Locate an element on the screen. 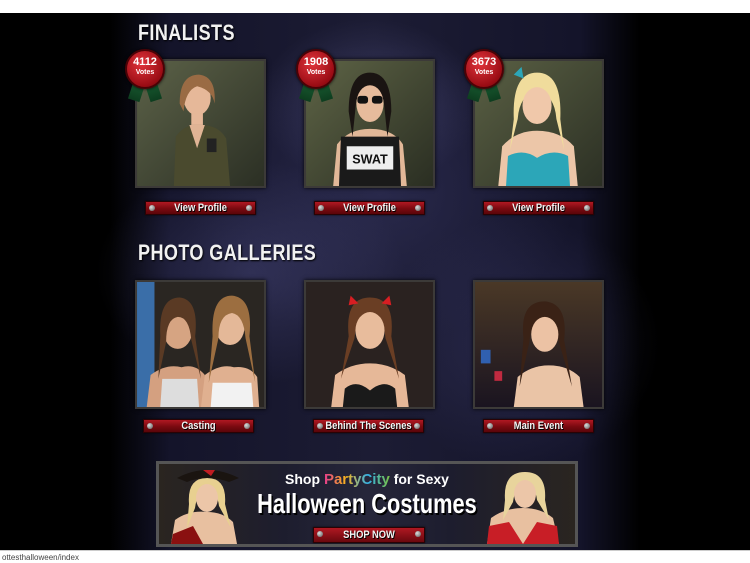 The width and height of the screenshot is (750, 563). shop-now-label: SHOP NOW is located at coordinates (369, 535).